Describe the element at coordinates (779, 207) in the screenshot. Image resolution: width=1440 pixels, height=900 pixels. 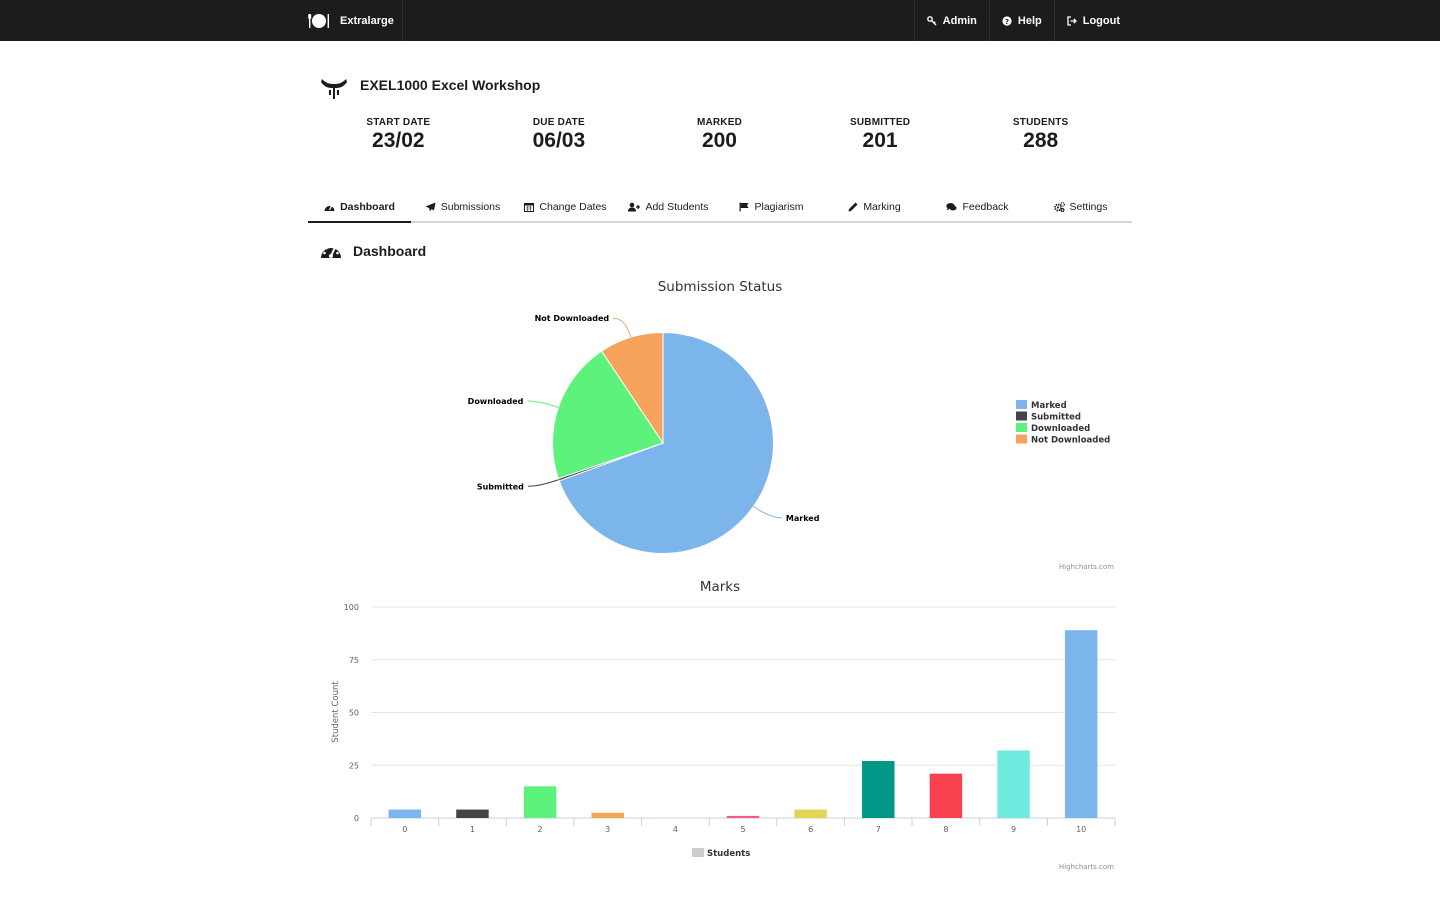
I see `tab-label: Plagiarism` at that location.